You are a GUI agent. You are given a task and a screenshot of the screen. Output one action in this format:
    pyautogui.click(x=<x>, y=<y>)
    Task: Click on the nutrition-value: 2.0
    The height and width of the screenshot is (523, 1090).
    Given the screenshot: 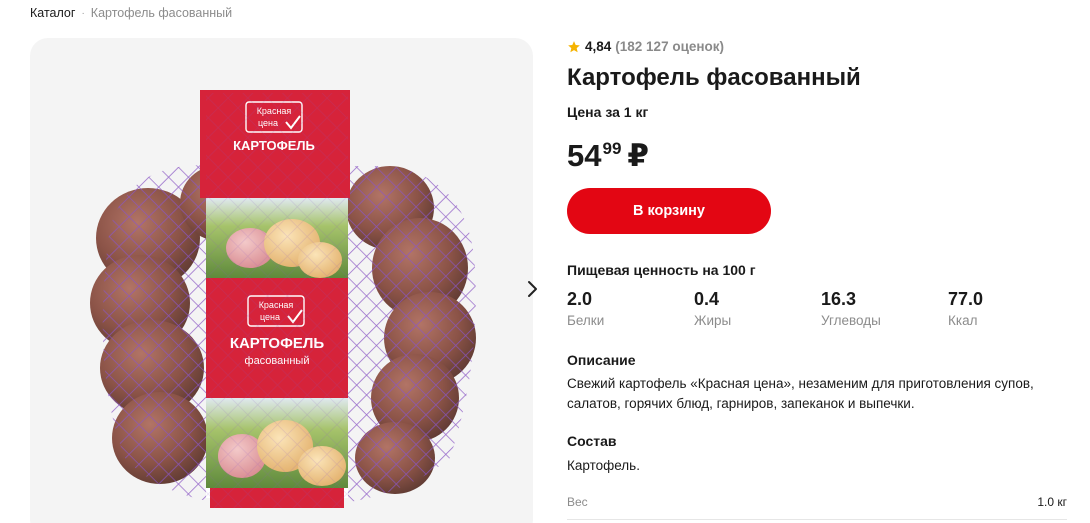 What is the action you would take?
    pyautogui.click(x=580, y=299)
    